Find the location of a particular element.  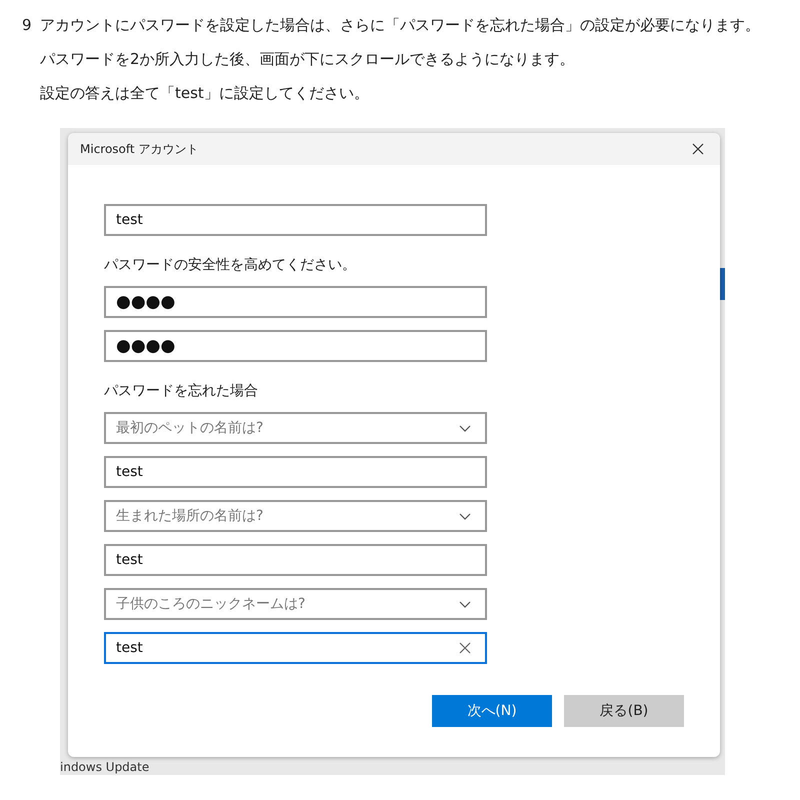

next-button: 次へ(N) is located at coordinates (492, 711).